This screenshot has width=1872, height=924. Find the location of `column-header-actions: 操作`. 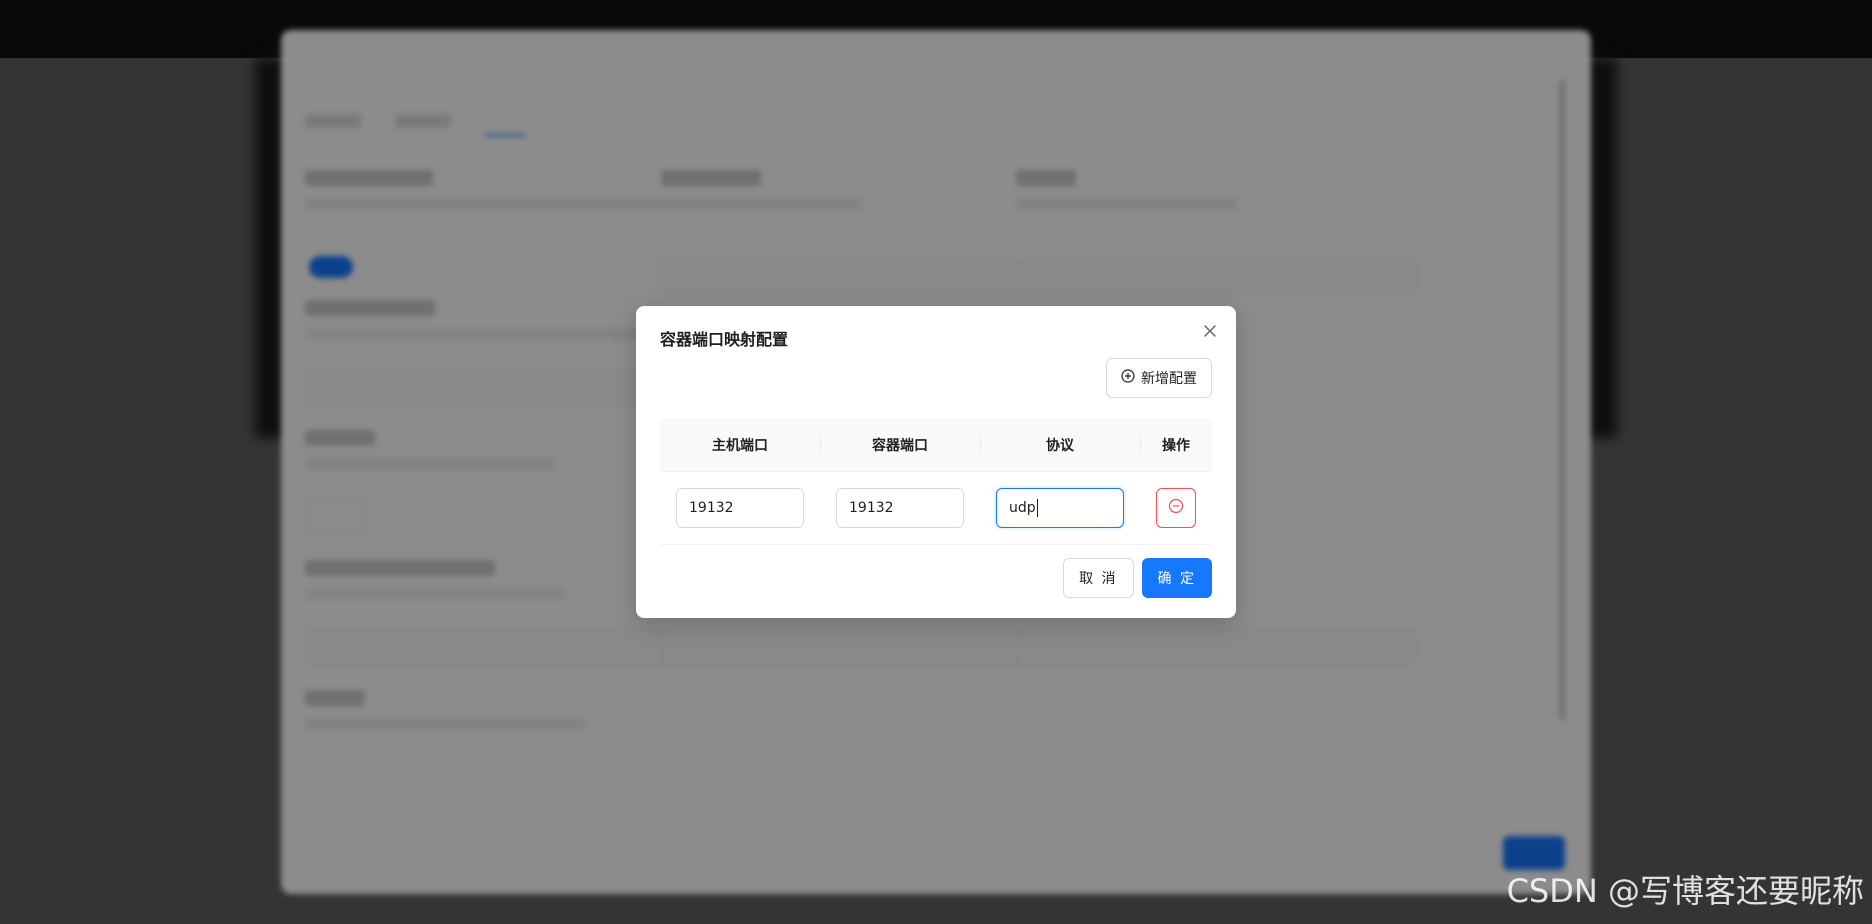

column-header-actions: 操作 is located at coordinates (1176, 444).